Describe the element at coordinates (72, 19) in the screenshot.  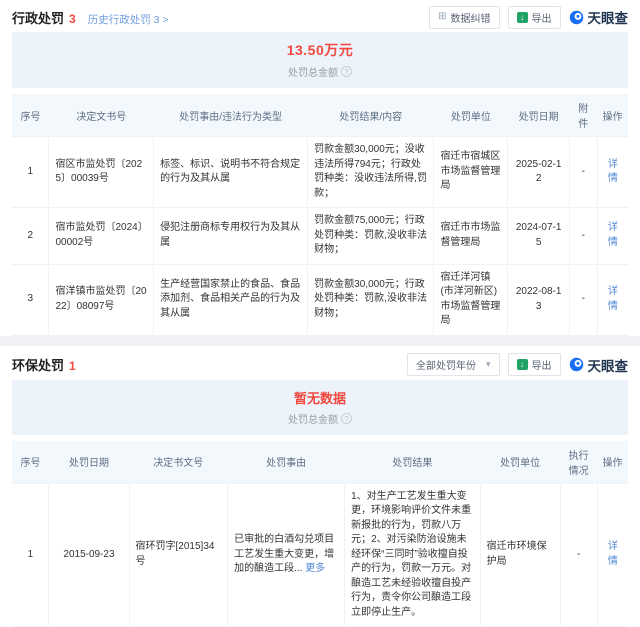
I see `admin-penalty-count: 3` at that location.